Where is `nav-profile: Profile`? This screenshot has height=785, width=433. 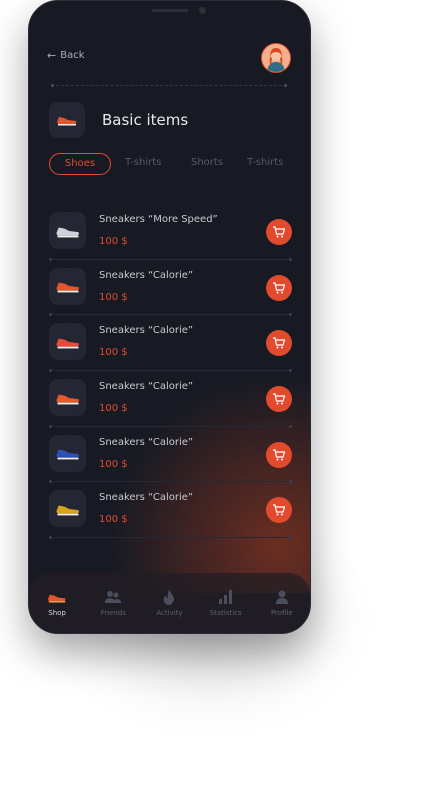
nav-profile: Profile is located at coordinates (282, 603).